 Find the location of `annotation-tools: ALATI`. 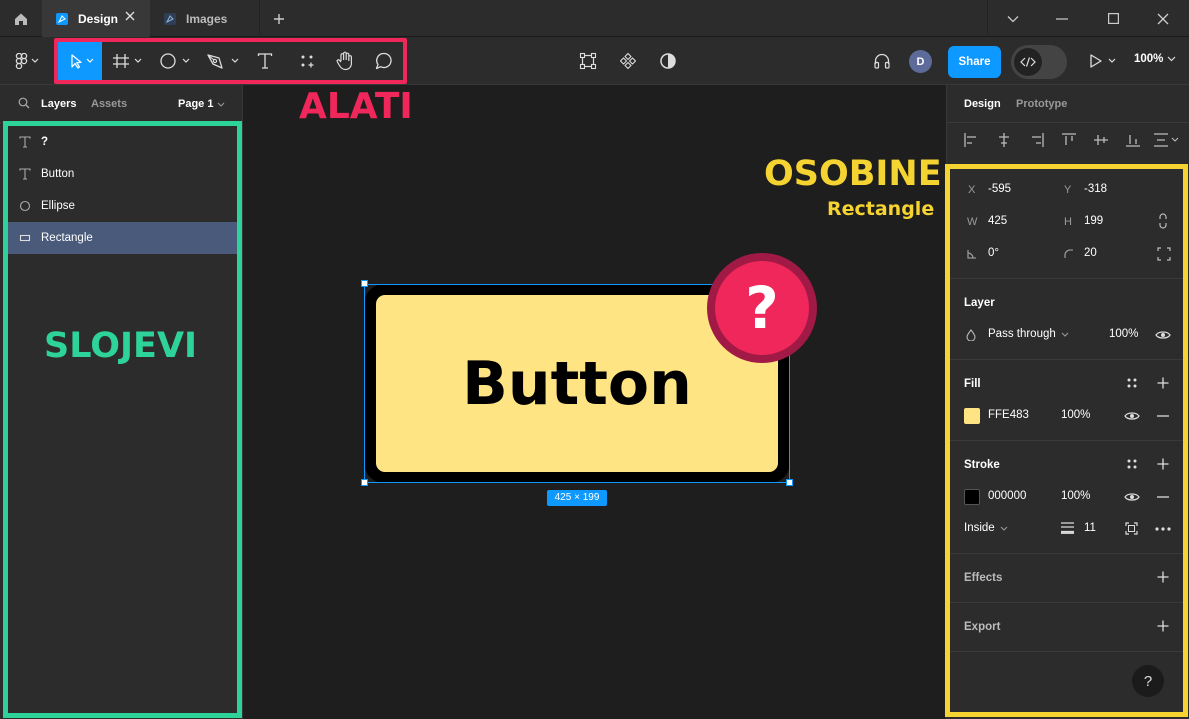

annotation-tools: ALATI is located at coordinates (356, 106).